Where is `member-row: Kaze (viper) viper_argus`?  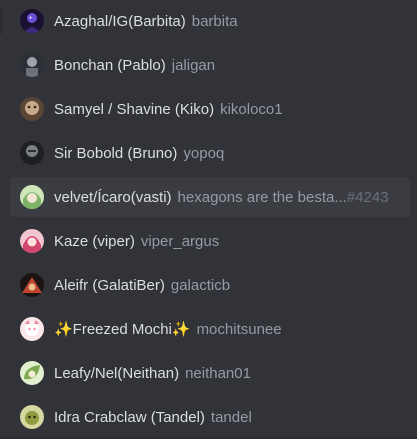
member-row: Kaze (viper) viper_argus is located at coordinates (210, 241).